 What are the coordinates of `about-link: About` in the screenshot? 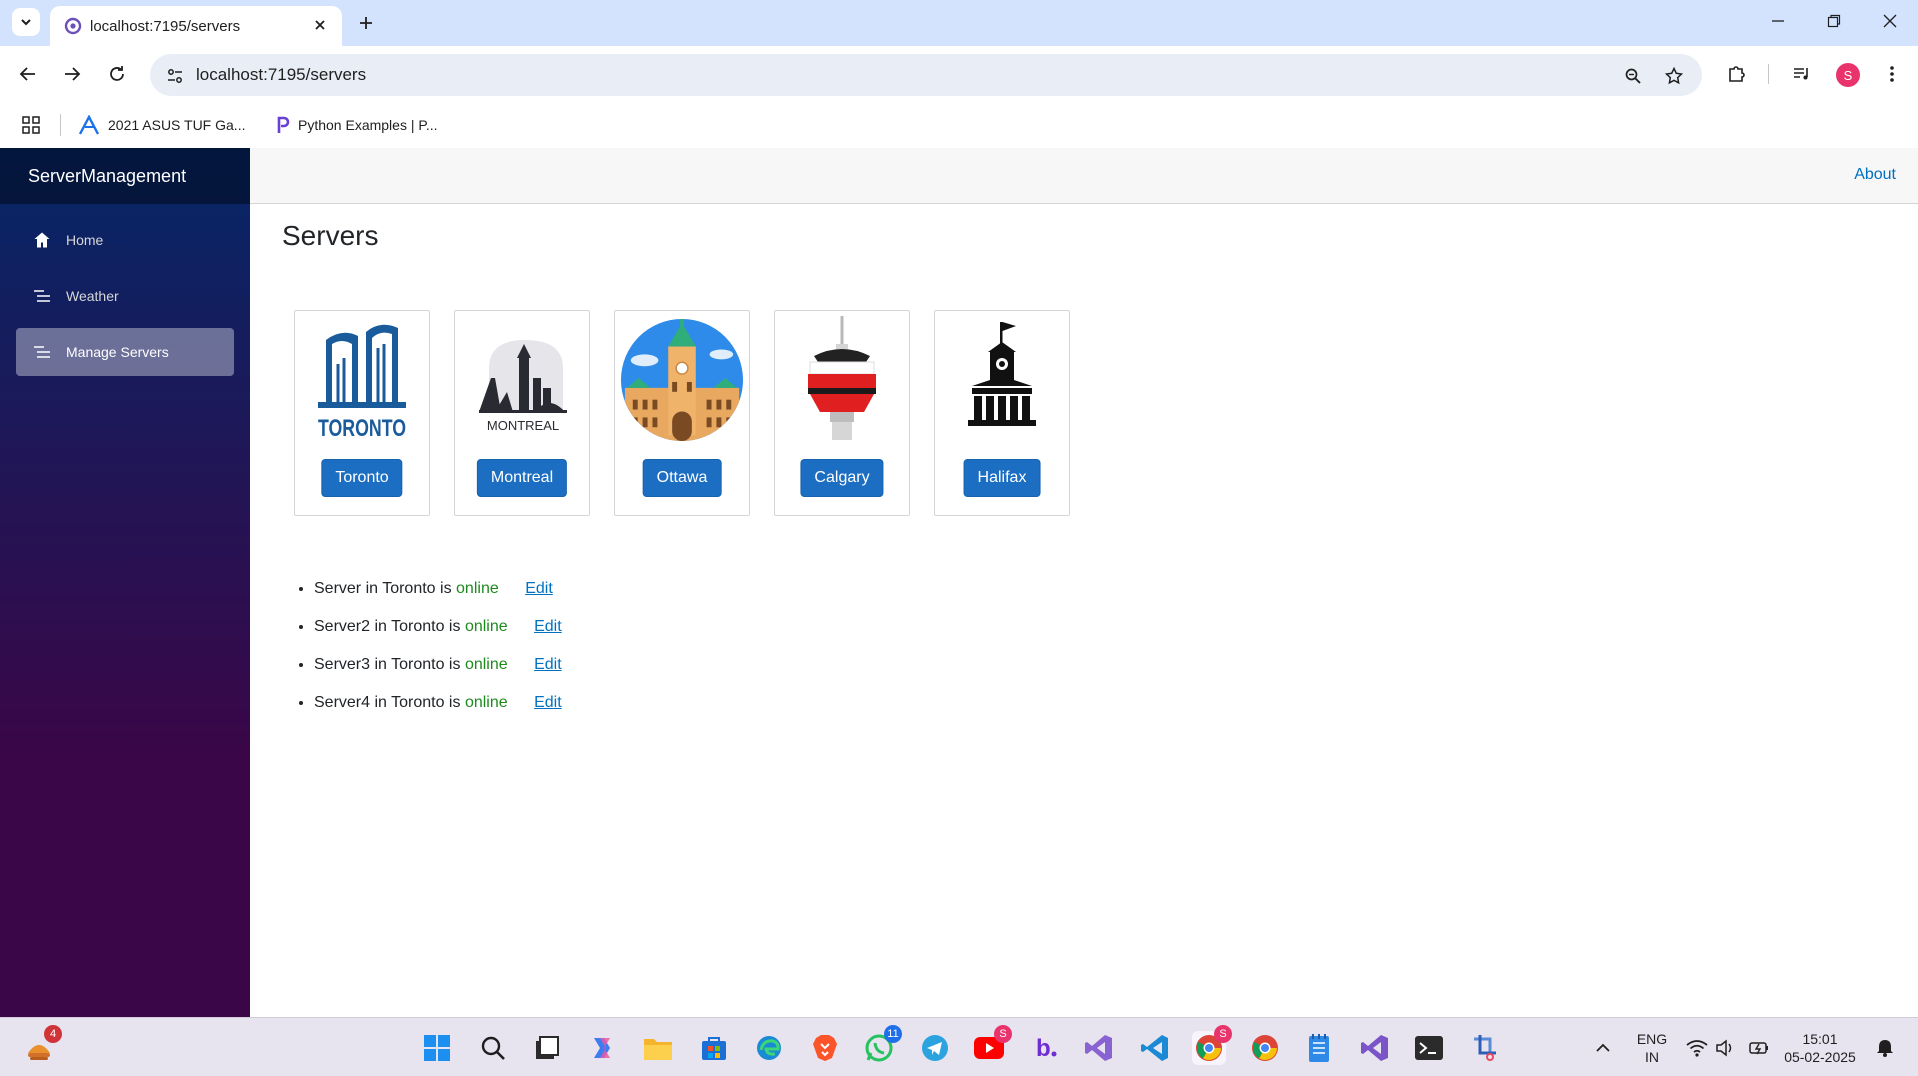 It's located at (1875, 175).